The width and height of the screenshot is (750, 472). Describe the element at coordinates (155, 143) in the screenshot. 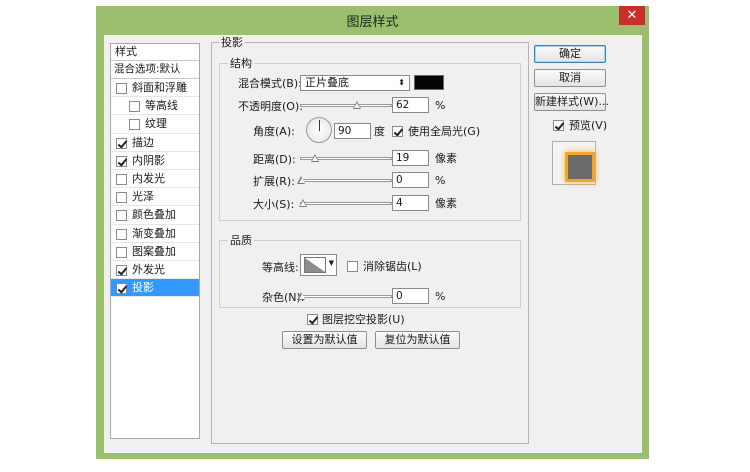

I see `style-item: 描边` at that location.